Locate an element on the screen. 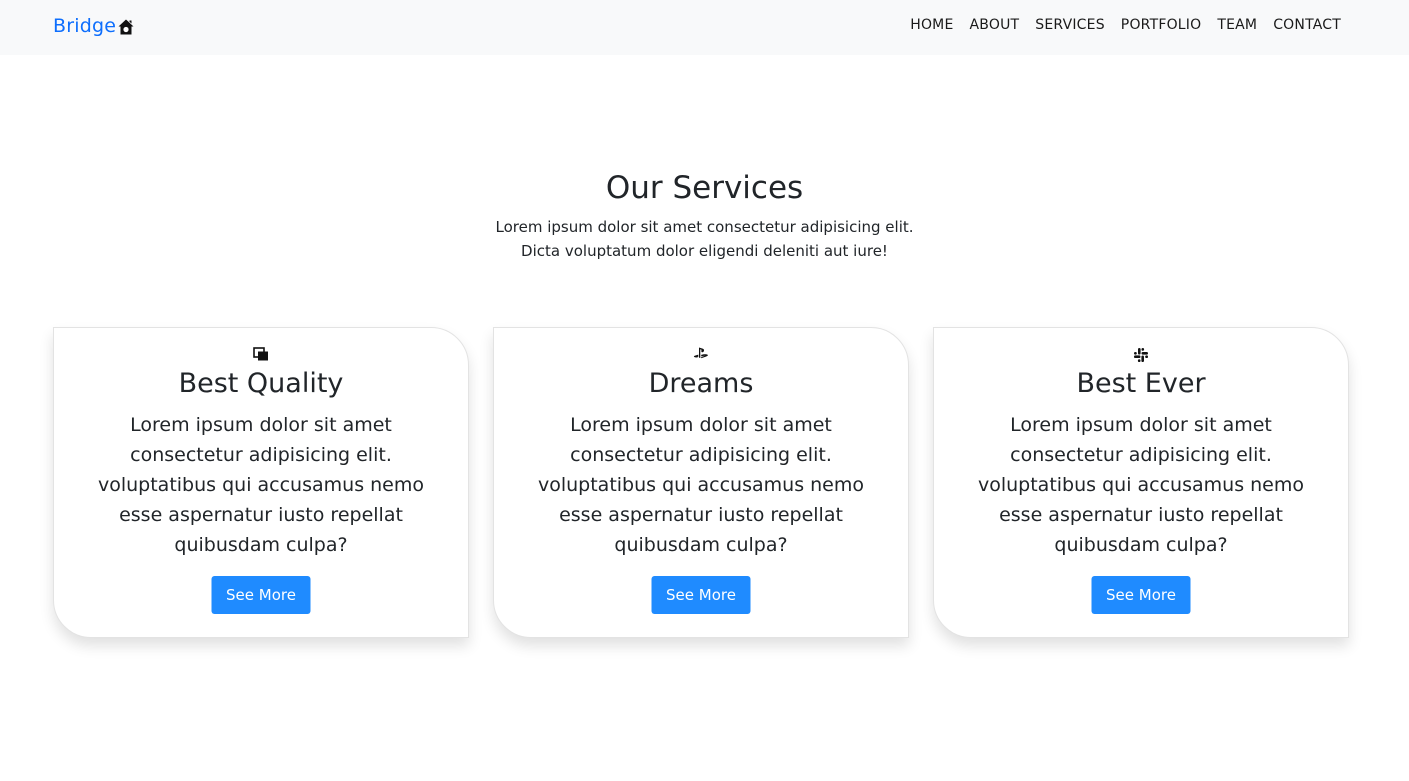  nav-link-portfolio: PORTFOLIO is located at coordinates (1161, 25).